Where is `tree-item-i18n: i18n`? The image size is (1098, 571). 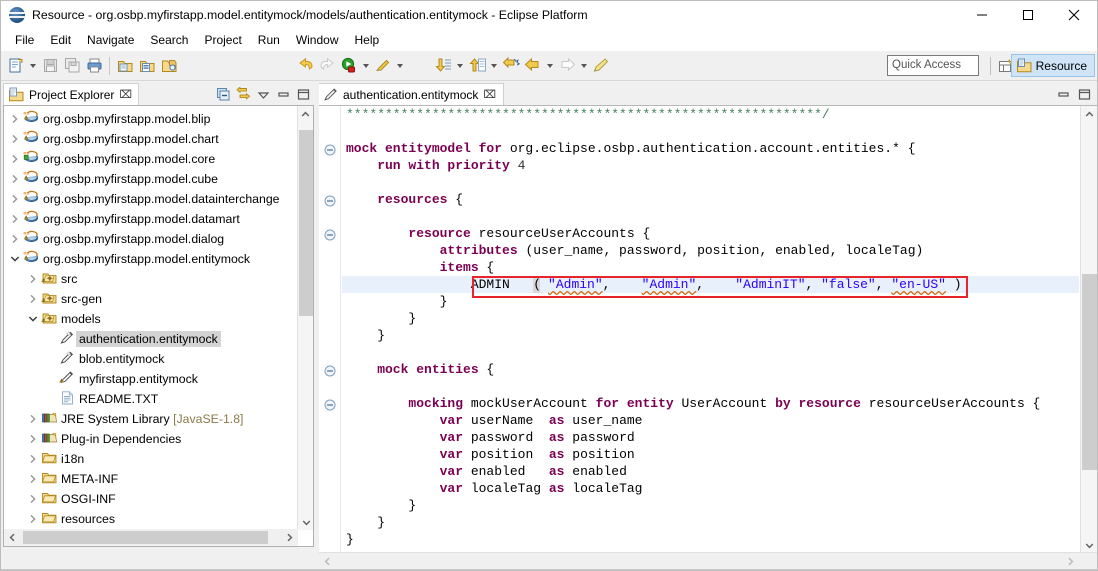
tree-item-i18n: i18n is located at coordinates (151, 459).